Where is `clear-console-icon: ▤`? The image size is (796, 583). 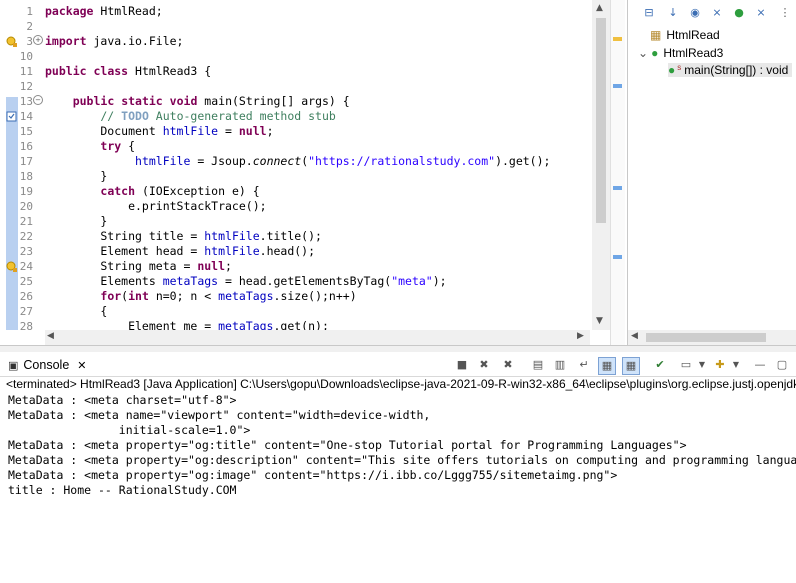
clear-console-icon: ▤ is located at coordinates (538, 365).